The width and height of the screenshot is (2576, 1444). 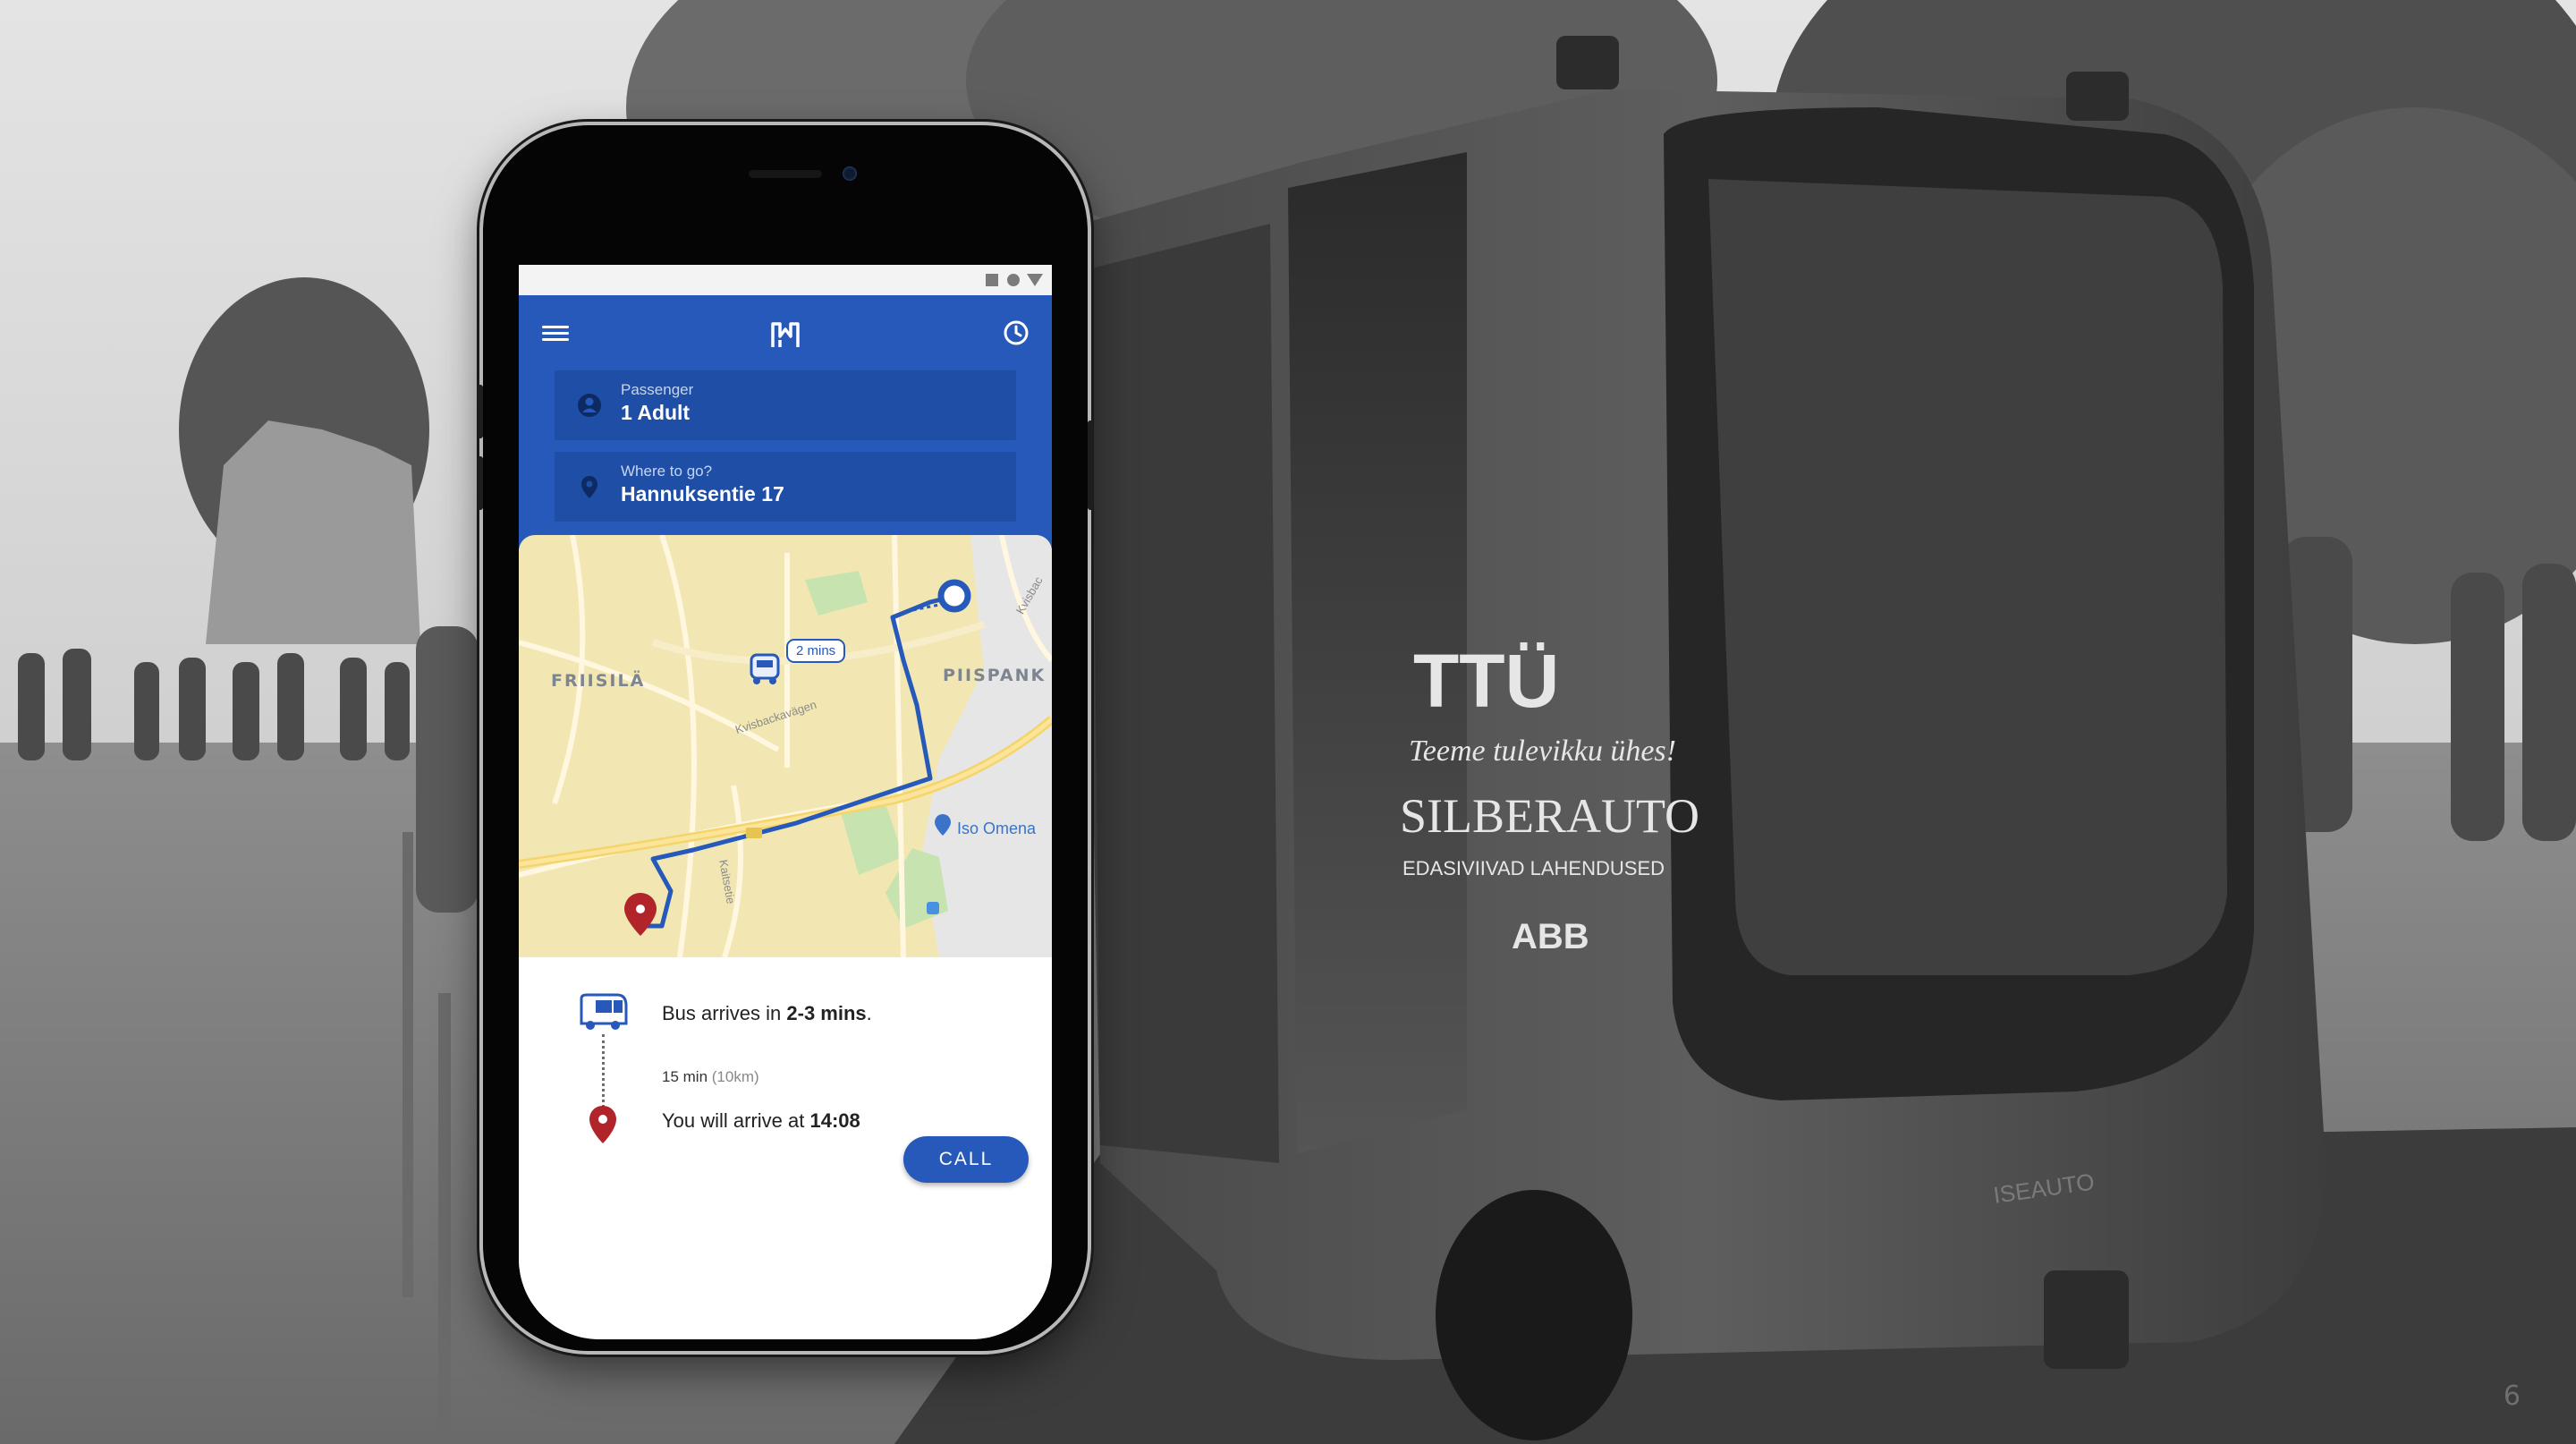 What do you see at coordinates (785, 280) in the screenshot?
I see `status-bar` at bounding box center [785, 280].